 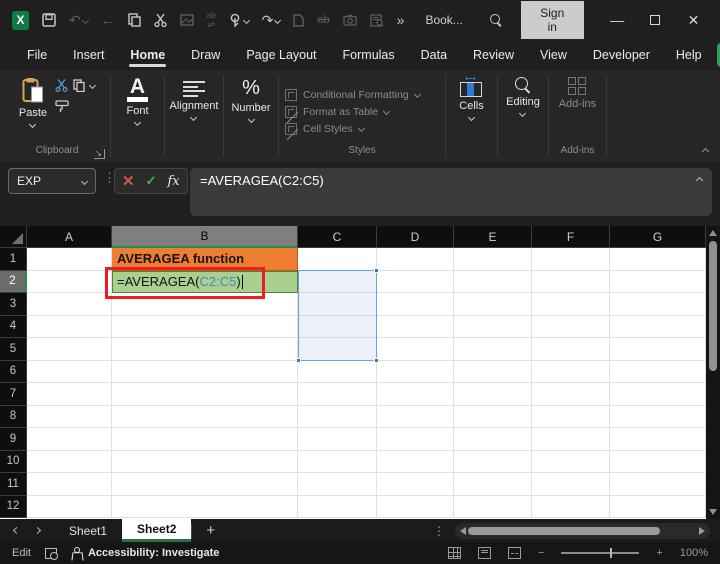 I want to click on cell-E1, so click(x=493, y=259).